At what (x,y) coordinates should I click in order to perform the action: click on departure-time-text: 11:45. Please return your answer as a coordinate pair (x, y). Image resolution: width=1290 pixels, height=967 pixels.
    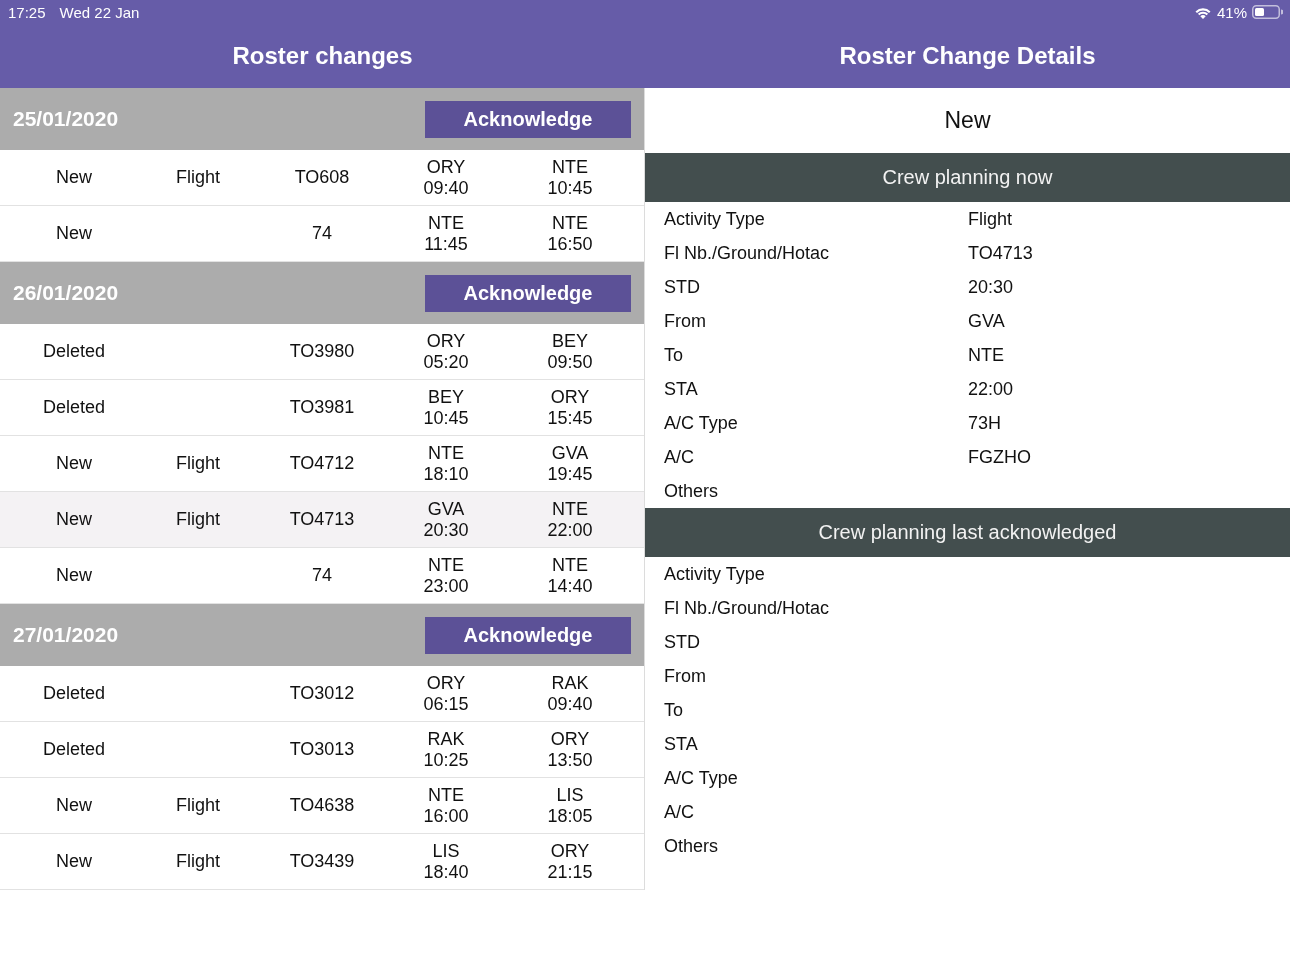
    Looking at the image, I should click on (446, 244).